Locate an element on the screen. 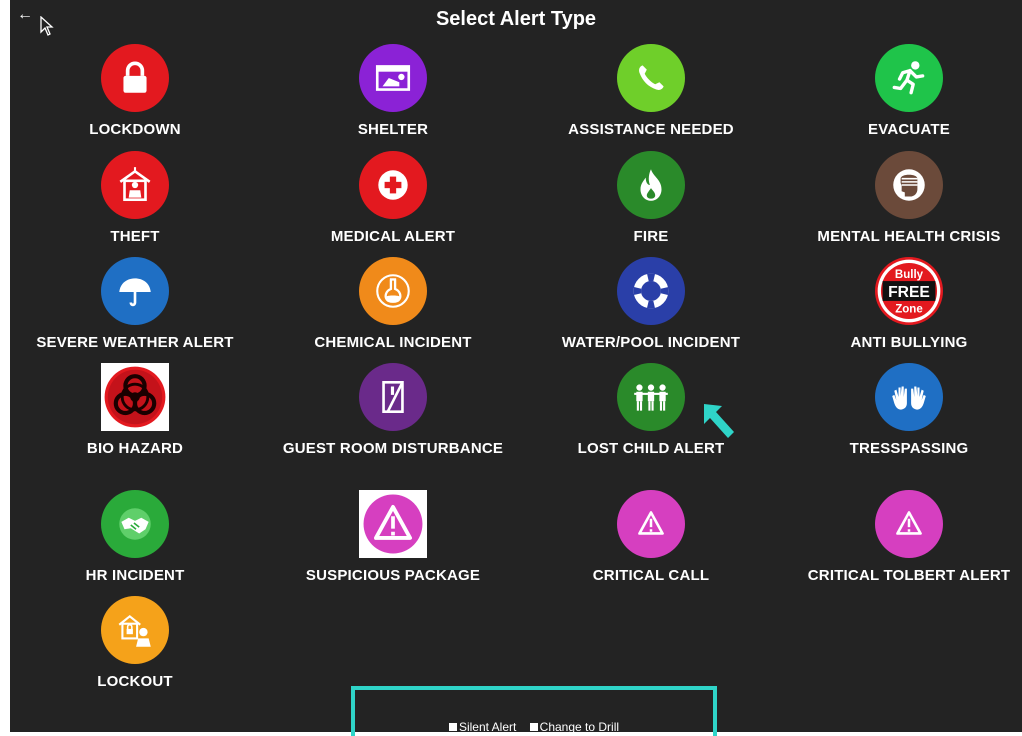 This screenshot has width=1022, height=736. shelter-icon is located at coordinates (393, 78).